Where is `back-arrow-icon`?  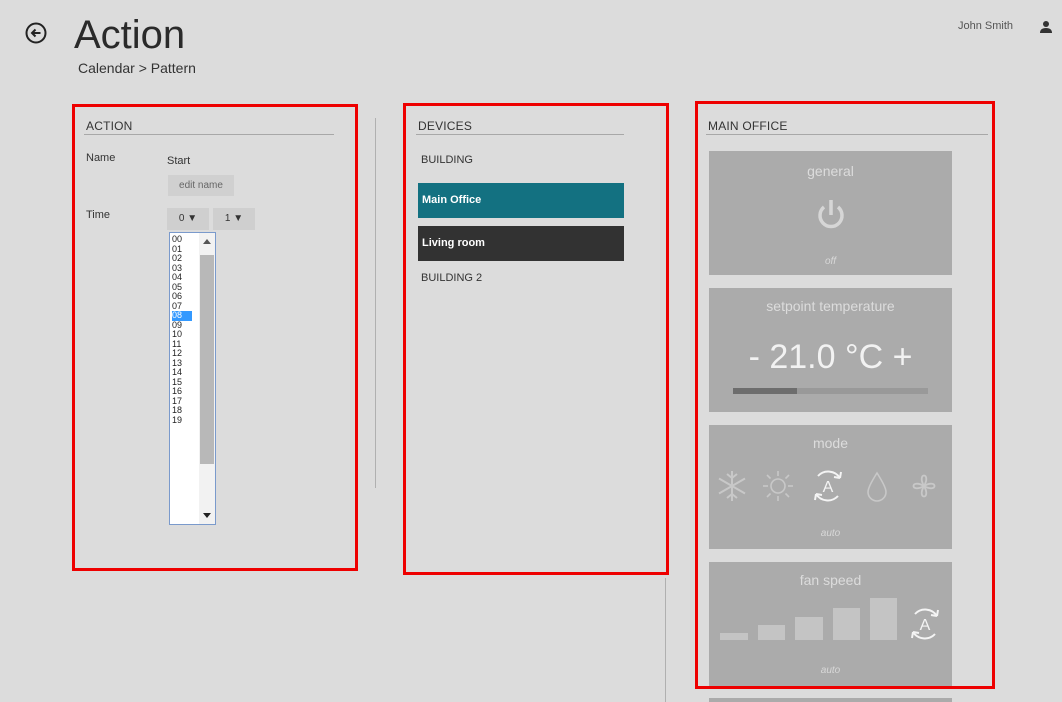
back-arrow-icon is located at coordinates (36, 33).